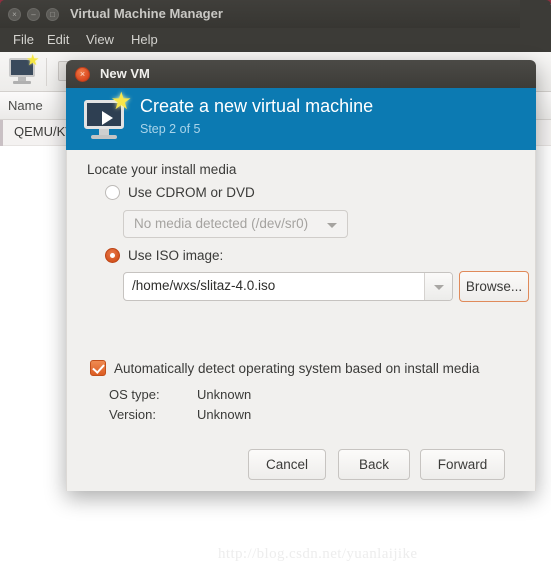 The height and width of the screenshot is (580, 551). Describe the element at coordinates (132, 414) in the screenshot. I see `os-version-label: Version:` at that location.